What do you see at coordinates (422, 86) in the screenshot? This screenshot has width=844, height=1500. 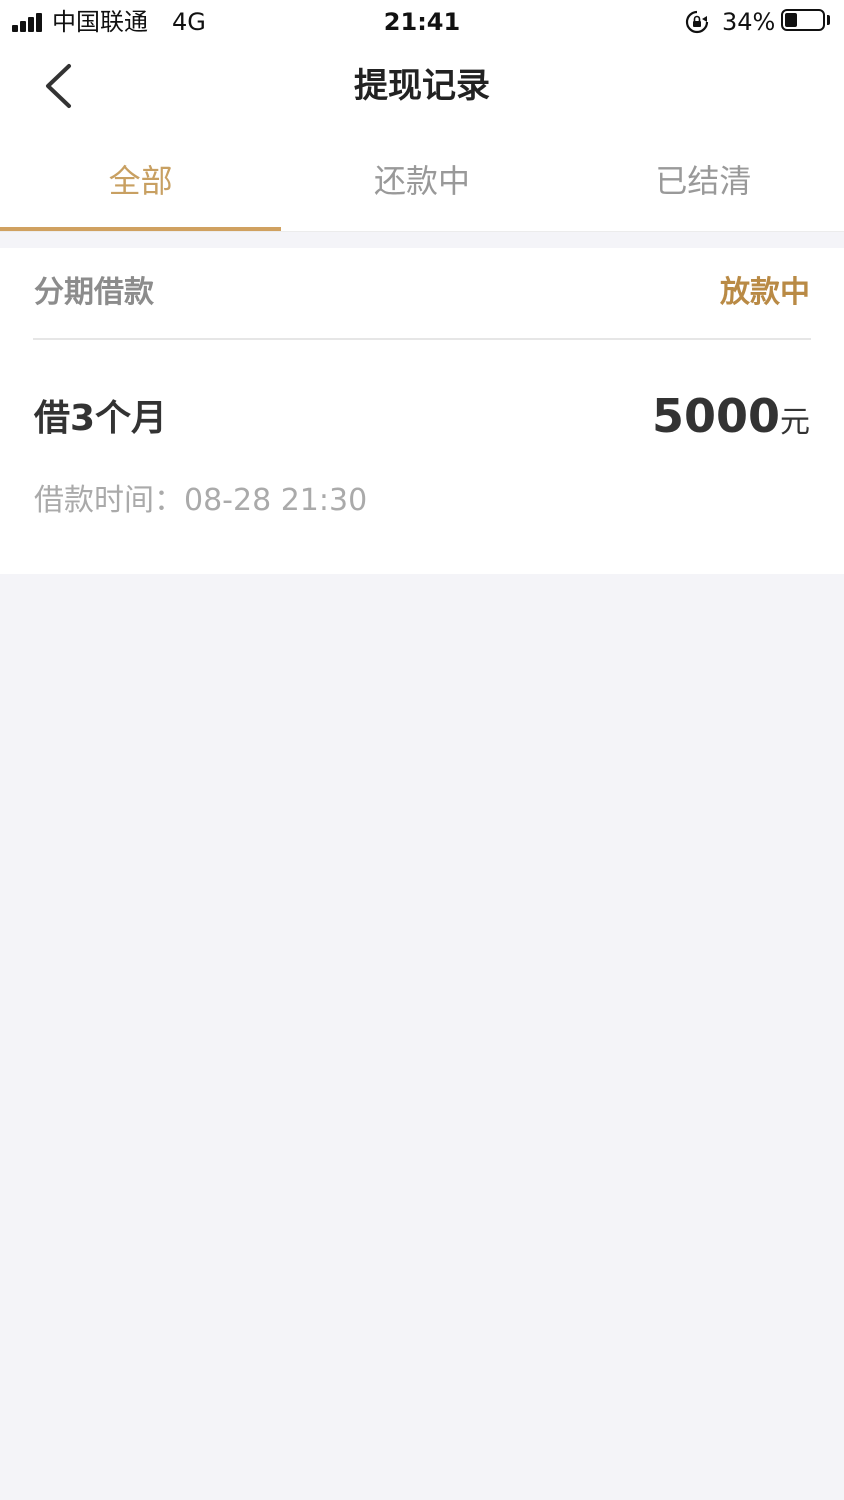 I see `page-title: 提现记录` at bounding box center [422, 86].